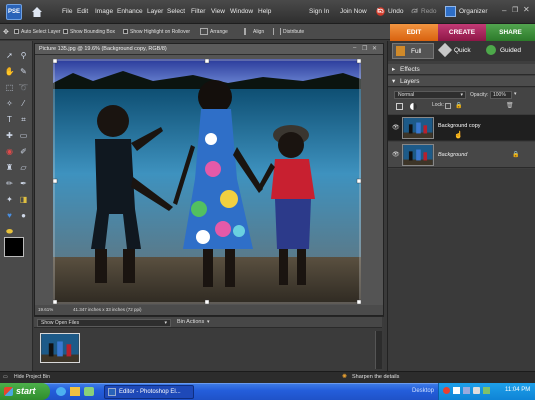 The image size is (535, 400). I want to click on document-size-info: 41.347 inches x 33 inches (72 ppi), so click(107, 310).